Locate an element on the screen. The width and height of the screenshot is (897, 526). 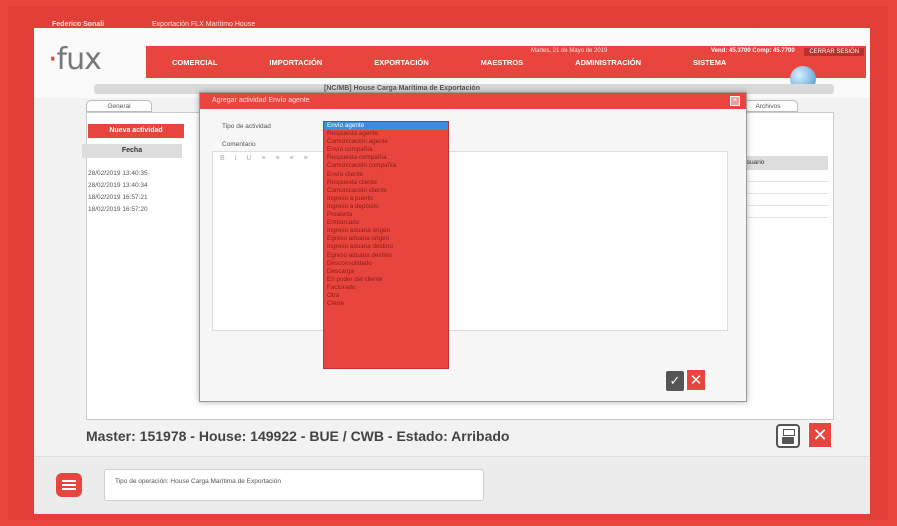
exchange-rates: Vend: 45.3700 Comp: 45.7700 is located at coordinates (753, 51).